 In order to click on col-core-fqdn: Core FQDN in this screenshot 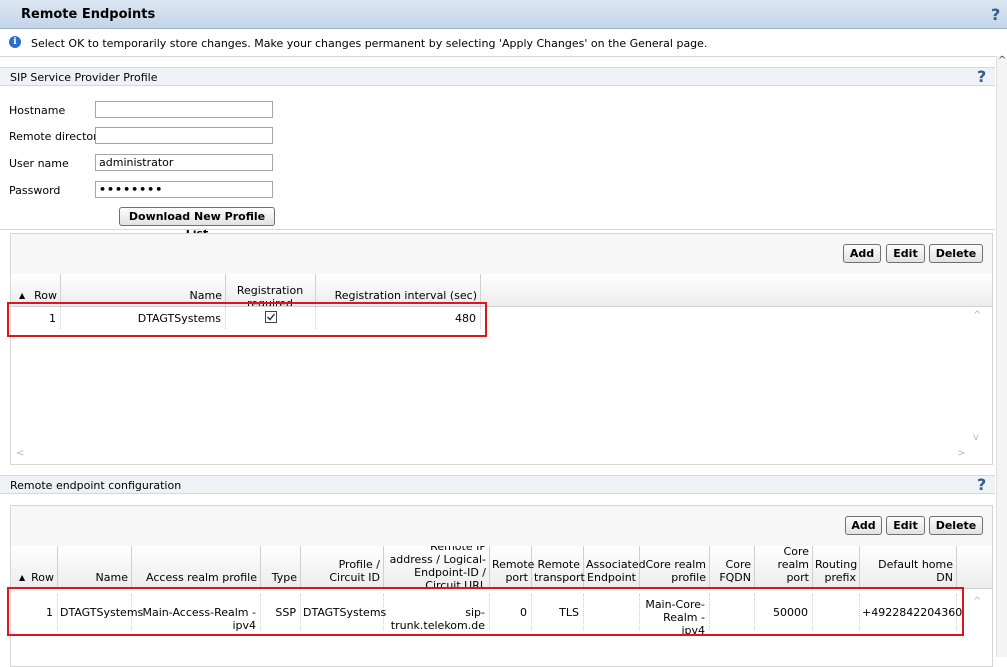, I will do `click(732, 567)`.